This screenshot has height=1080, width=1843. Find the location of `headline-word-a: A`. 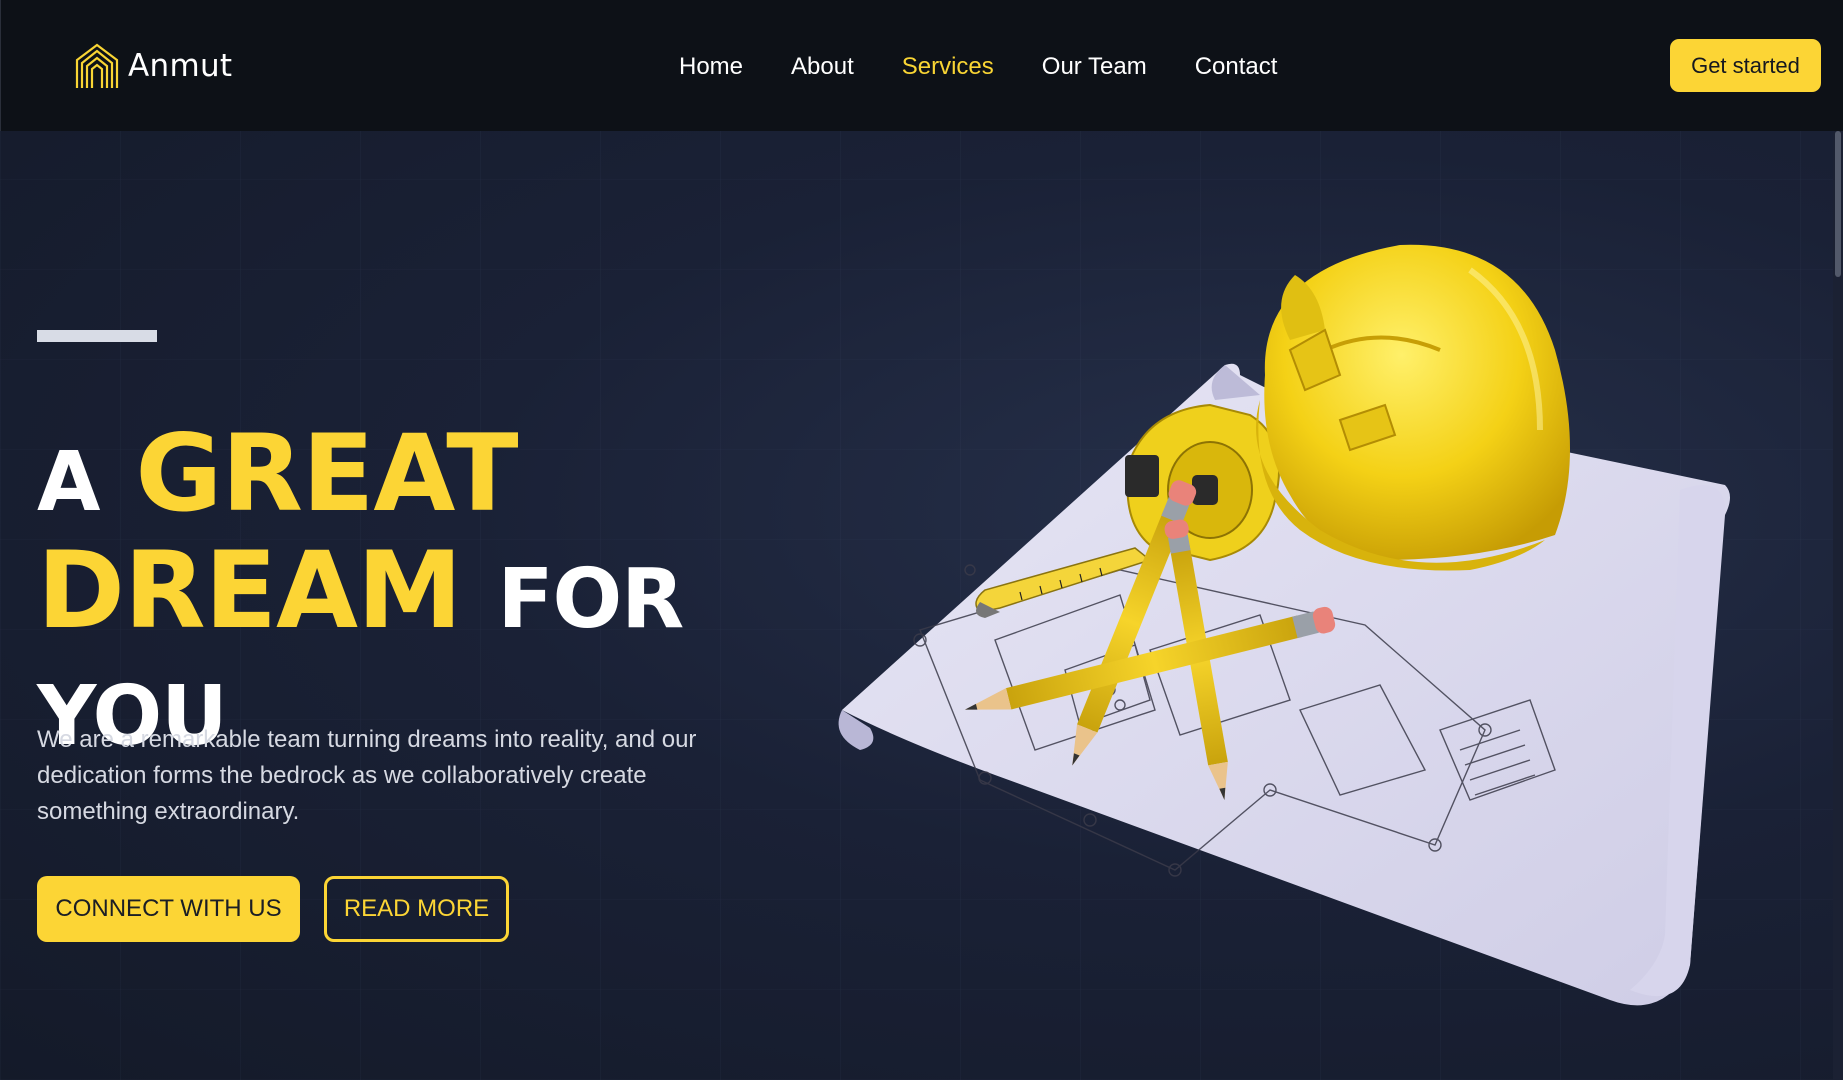

headline-word-a: A is located at coordinates (68, 482).